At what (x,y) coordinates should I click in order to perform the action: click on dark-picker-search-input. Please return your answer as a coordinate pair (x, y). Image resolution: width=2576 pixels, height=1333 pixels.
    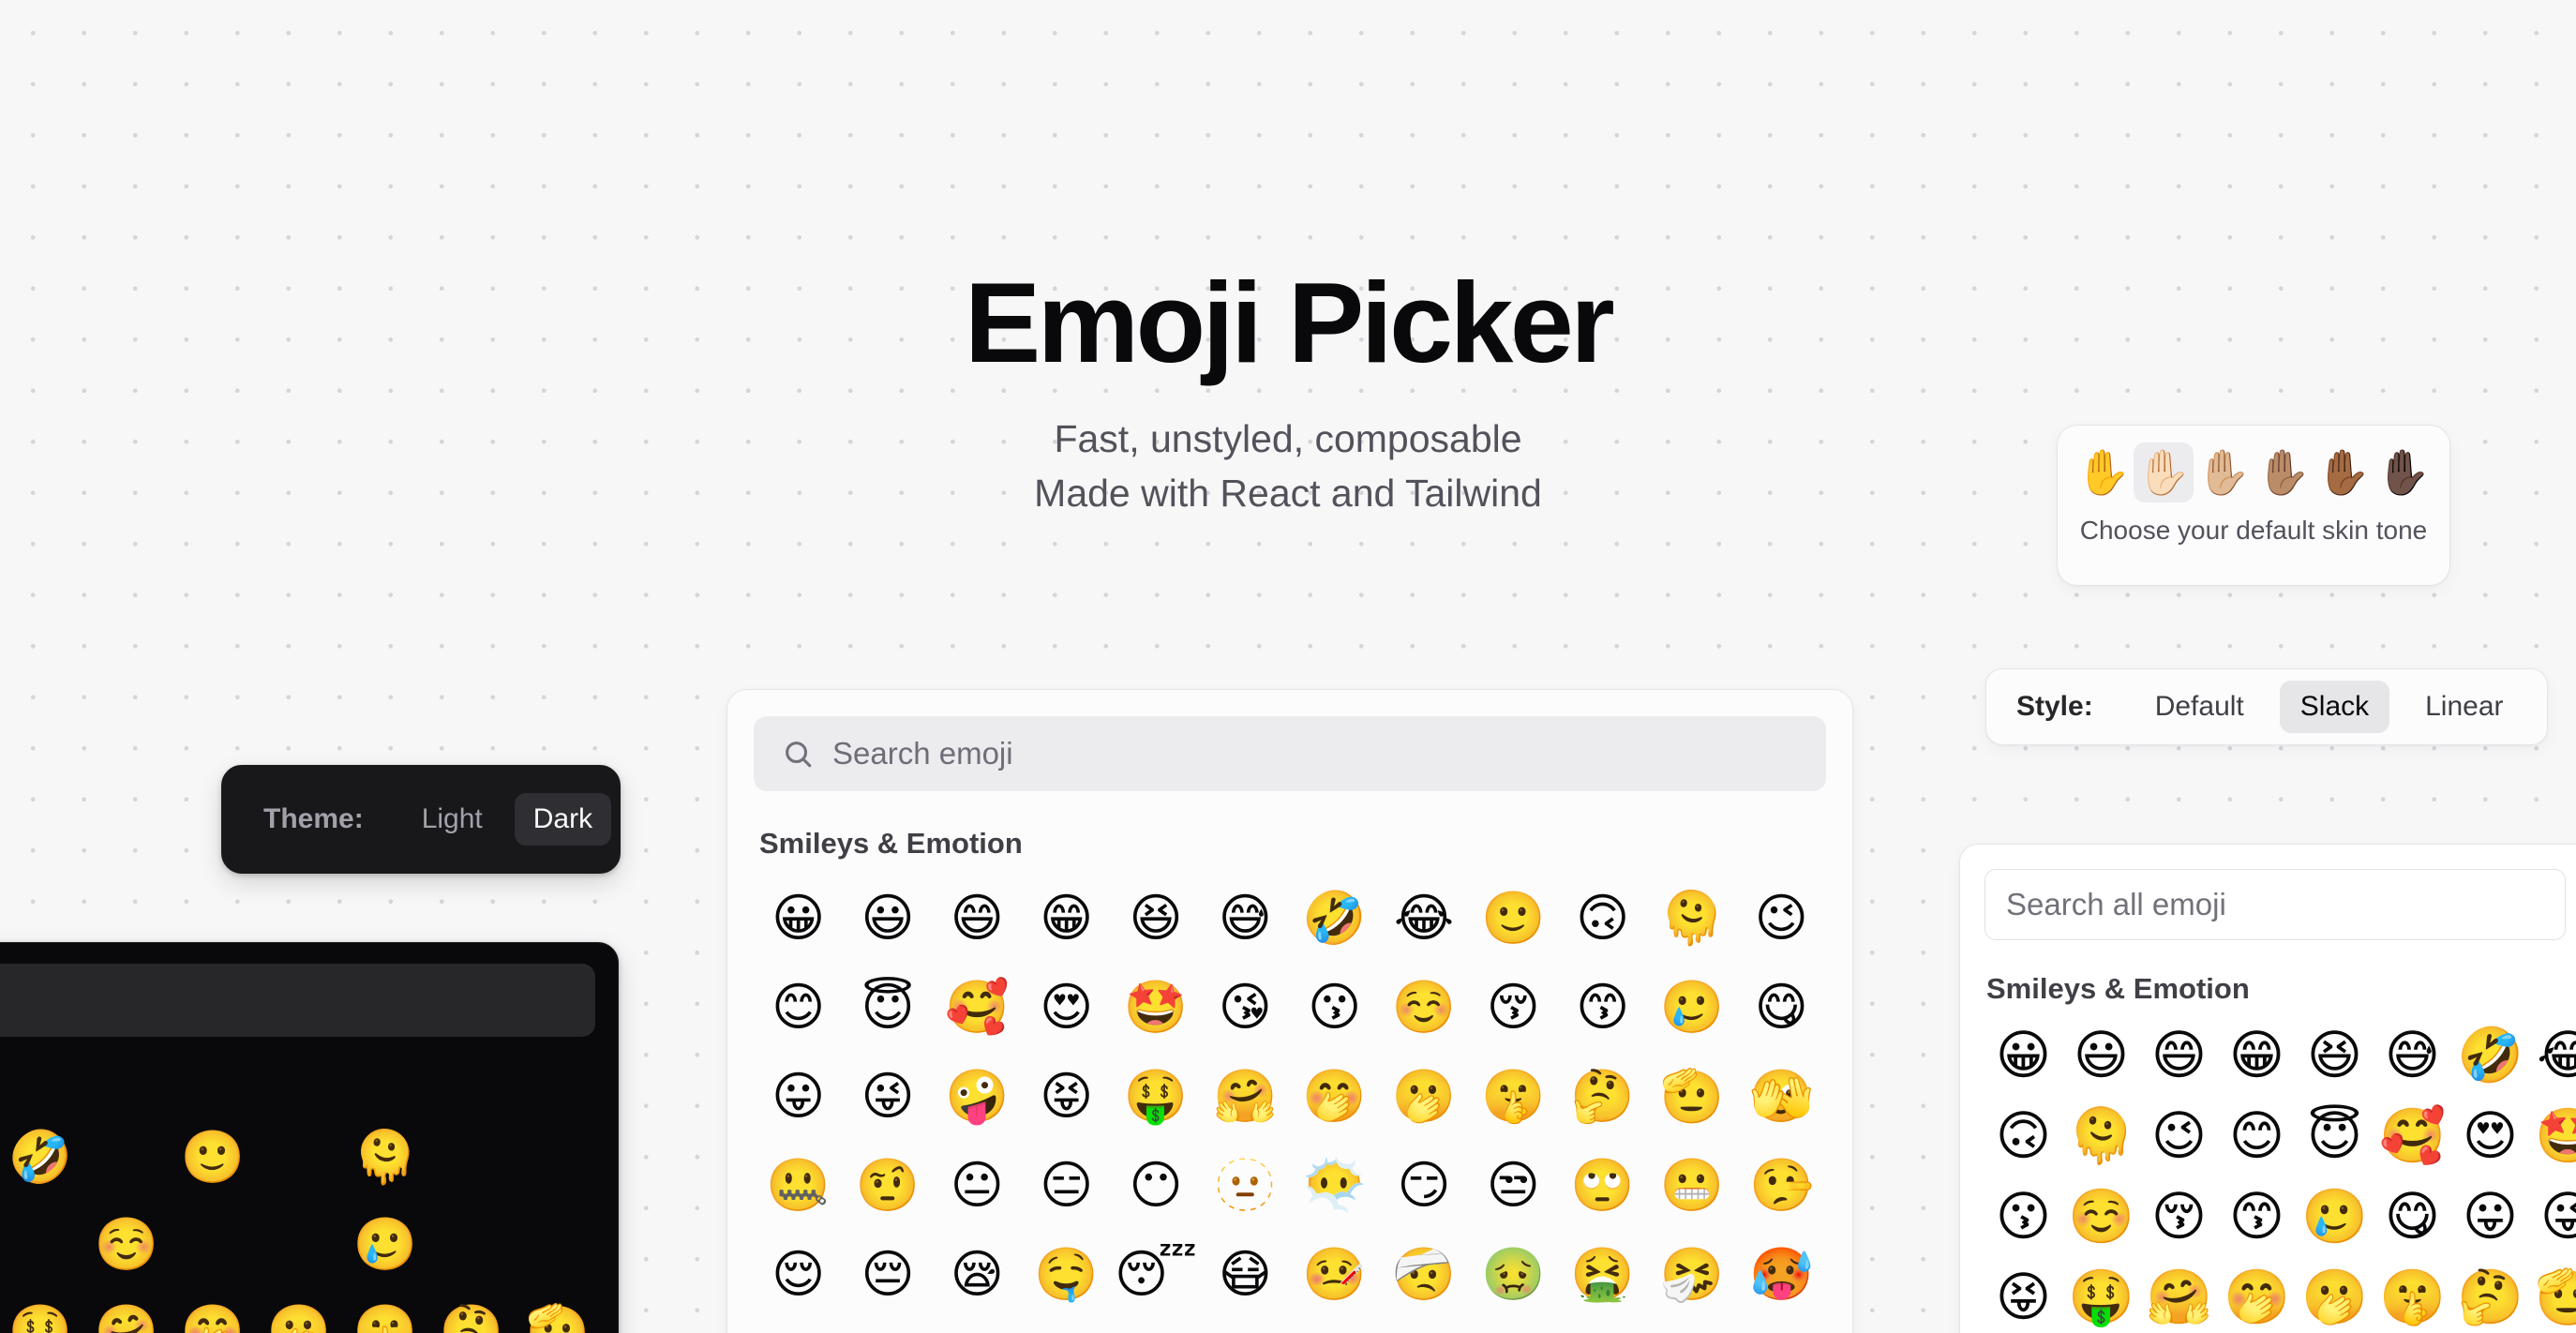
    Looking at the image, I should click on (297, 1000).